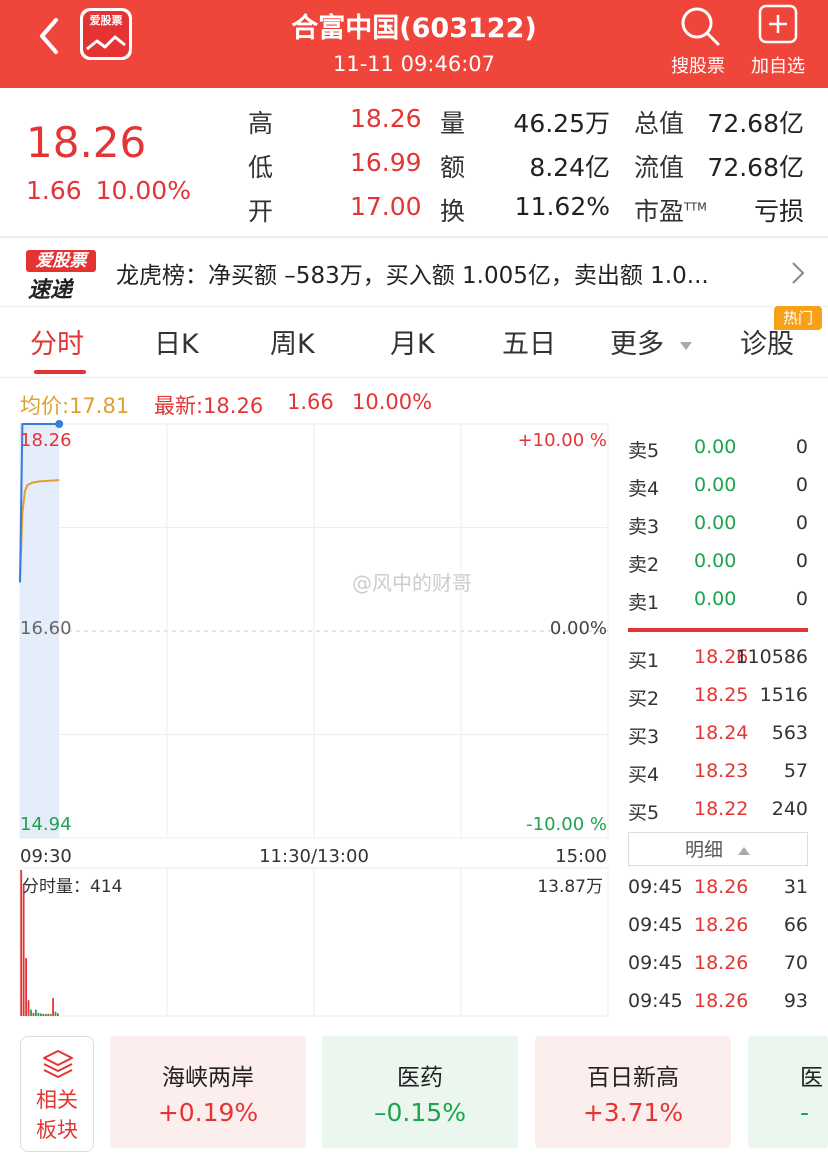  I want to click on search-icon, so click(700, 26).